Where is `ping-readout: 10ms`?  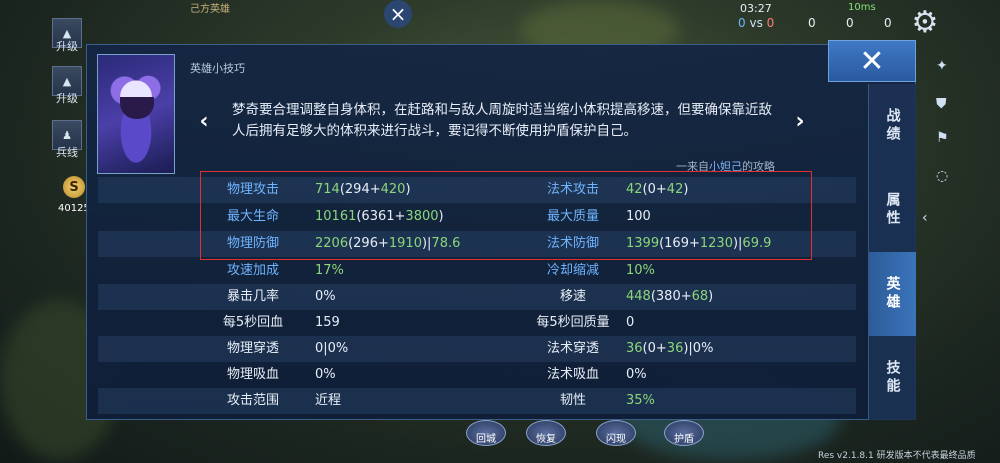 ping-readout: 10ms is located at coordinates (862, 7).